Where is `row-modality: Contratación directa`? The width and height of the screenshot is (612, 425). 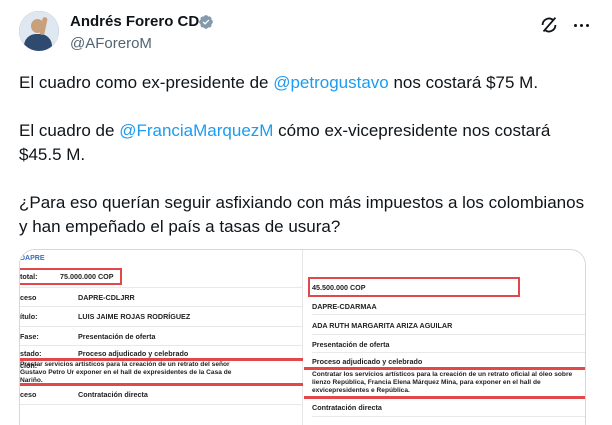 row-modality: Contratación directa is located at coordinates (347, 407).